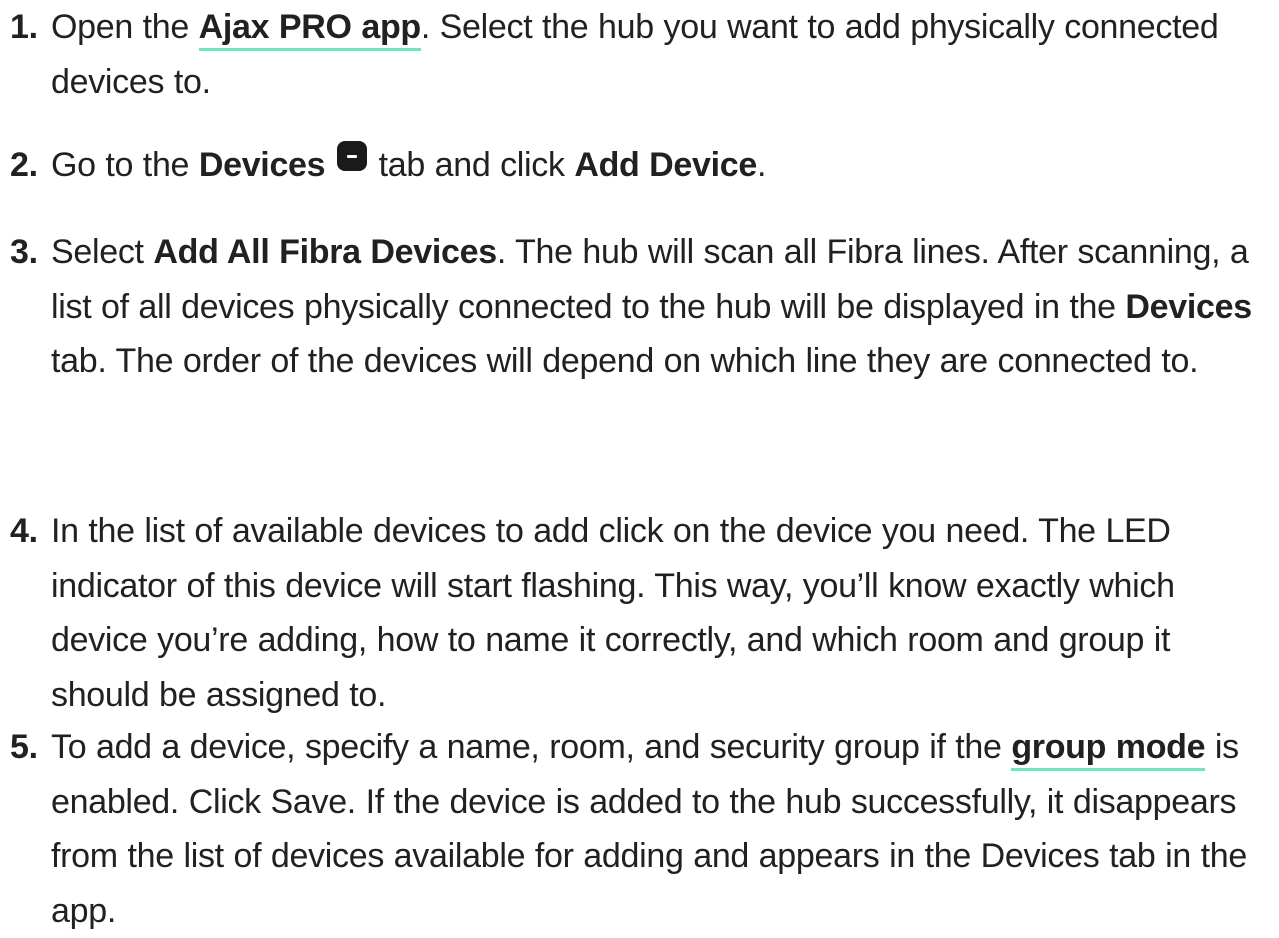 The height and width of the screenshot is (938, 1279). I want to click on step-number: 4., so click(24, 531).